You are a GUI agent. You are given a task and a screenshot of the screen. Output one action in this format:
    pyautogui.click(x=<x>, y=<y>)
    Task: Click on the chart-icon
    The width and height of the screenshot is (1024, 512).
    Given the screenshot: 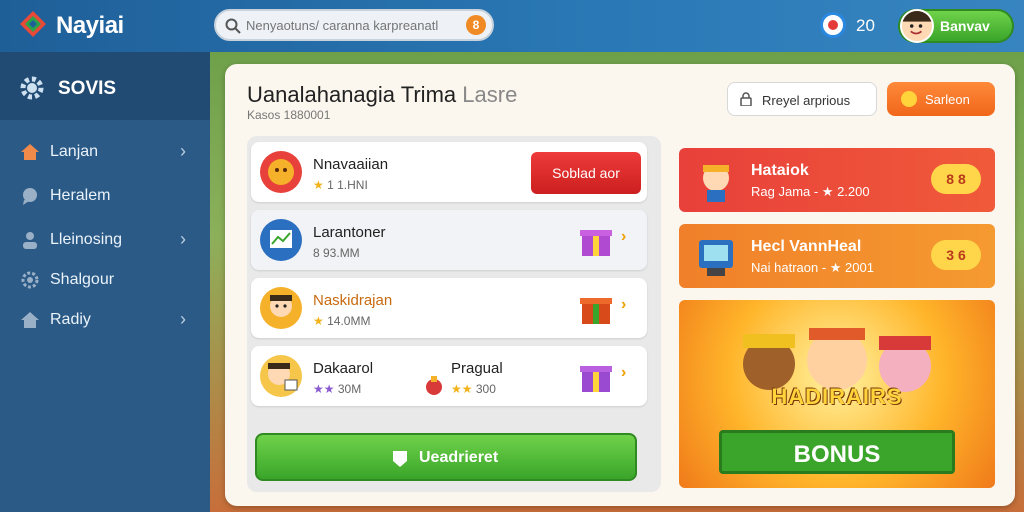 What is the action you would take?
    pyautogui.click(x=281, y=240)
    